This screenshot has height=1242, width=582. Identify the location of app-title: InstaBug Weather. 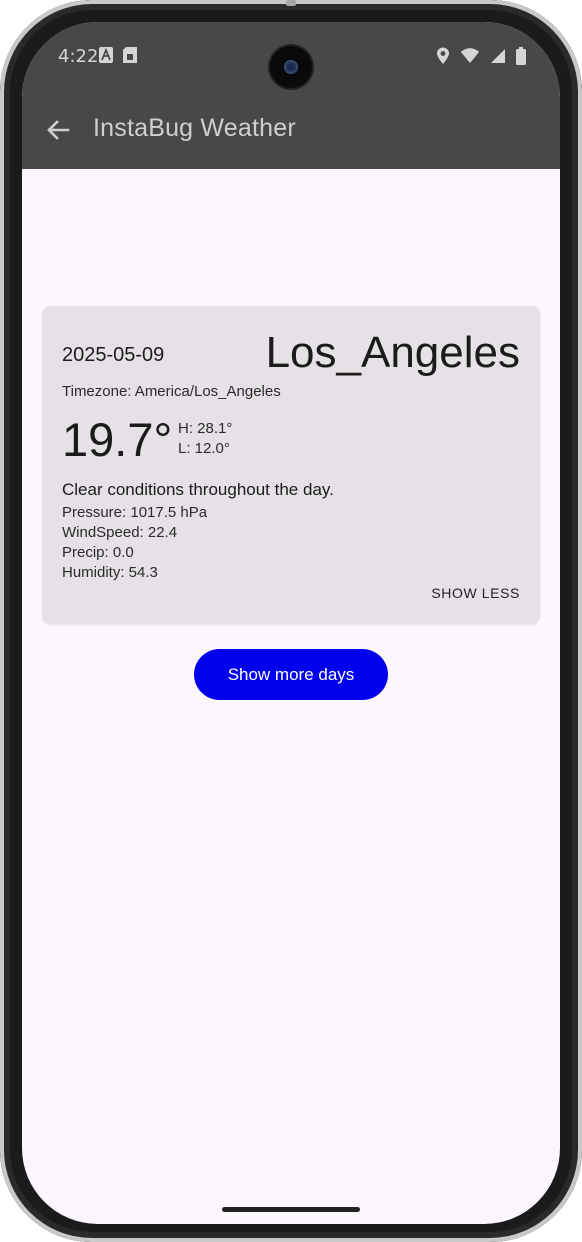
(194, 128).